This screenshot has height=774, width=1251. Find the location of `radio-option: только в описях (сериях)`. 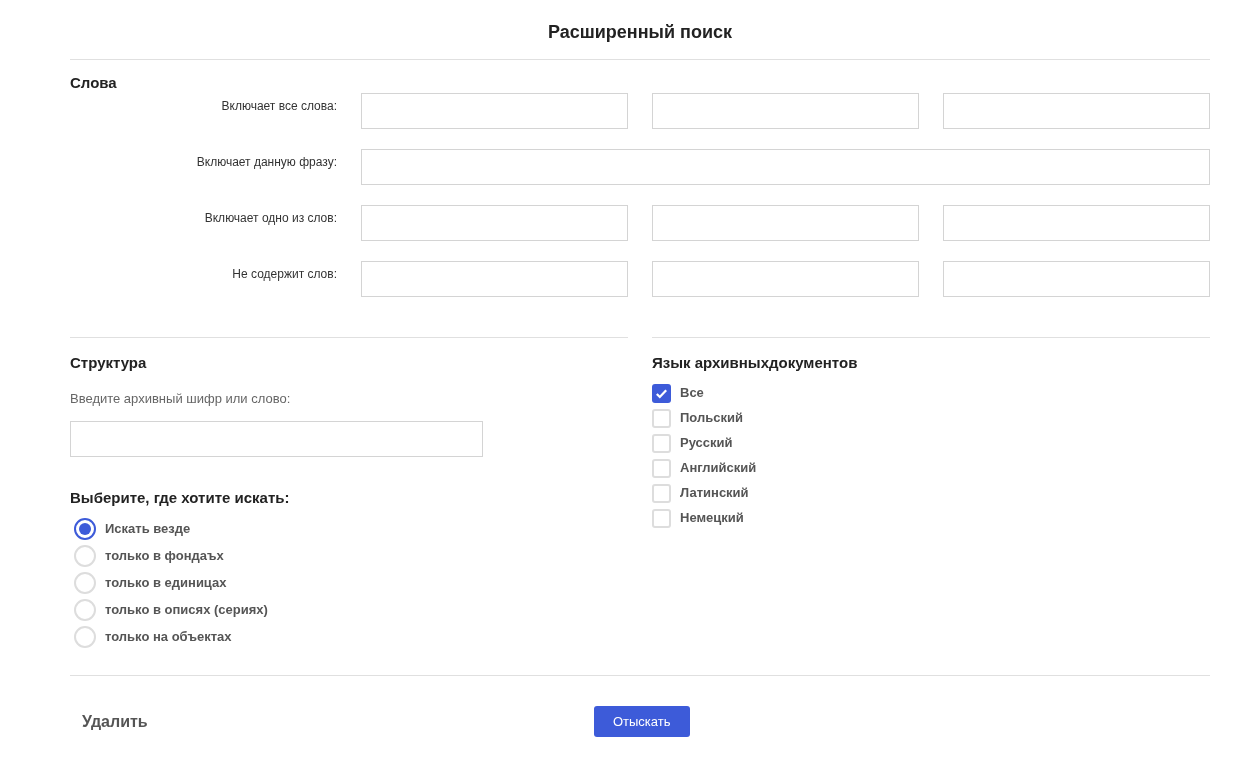

radio-option: только в описях (сериях) is located at coordinates (351, 610).